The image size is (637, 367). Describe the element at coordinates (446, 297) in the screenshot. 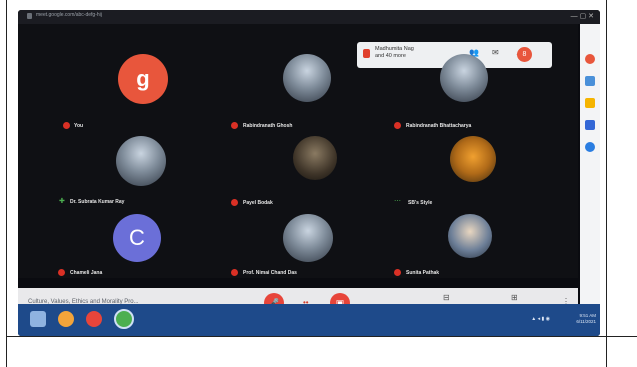

I see `captions-icon: ⊟` at that location.